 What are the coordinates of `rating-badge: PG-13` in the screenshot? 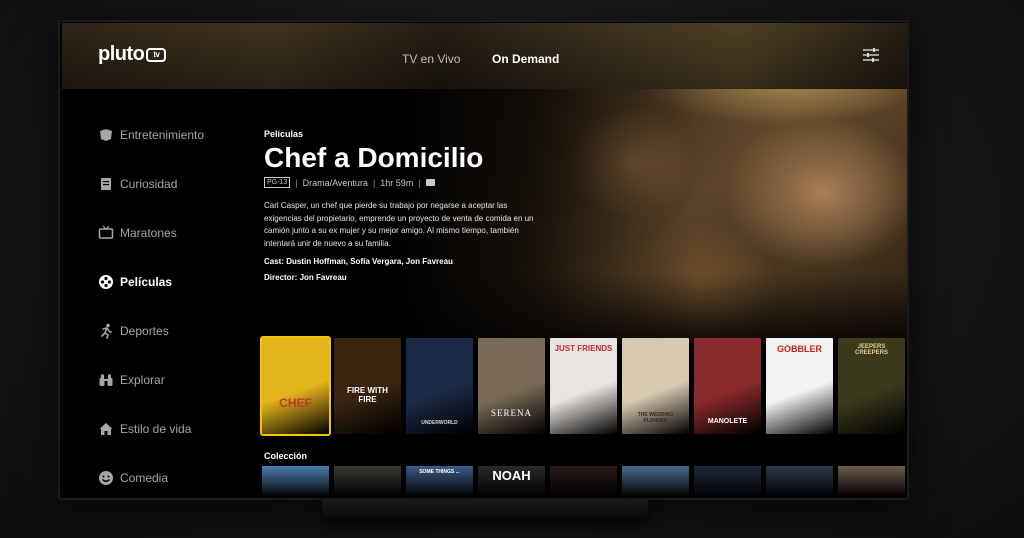 It's located at (277, 182).